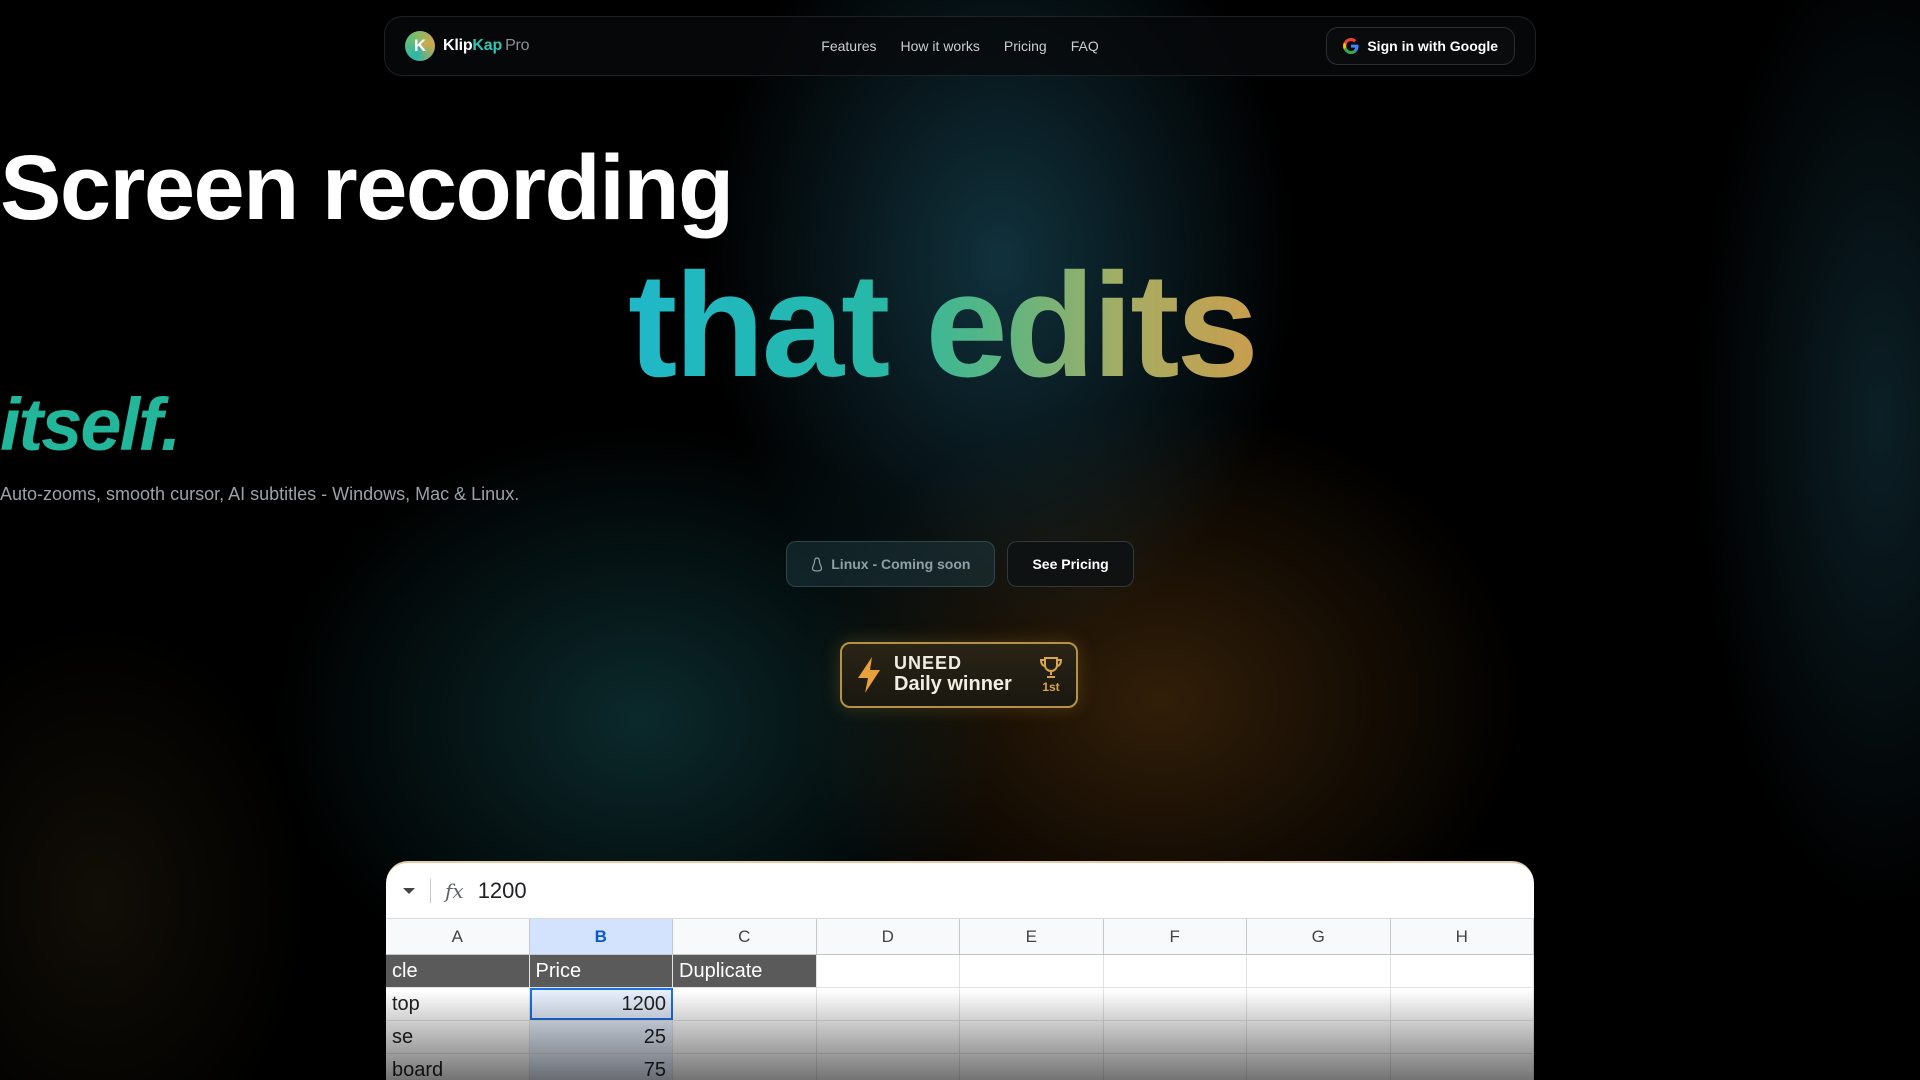 Image resolution: width=1920 pixels, height=1080 pixels. What do you see at coordinates (928, 663) in the screenshot?
I see `badge-brand: UNEED` at bounding box center [928, 663].